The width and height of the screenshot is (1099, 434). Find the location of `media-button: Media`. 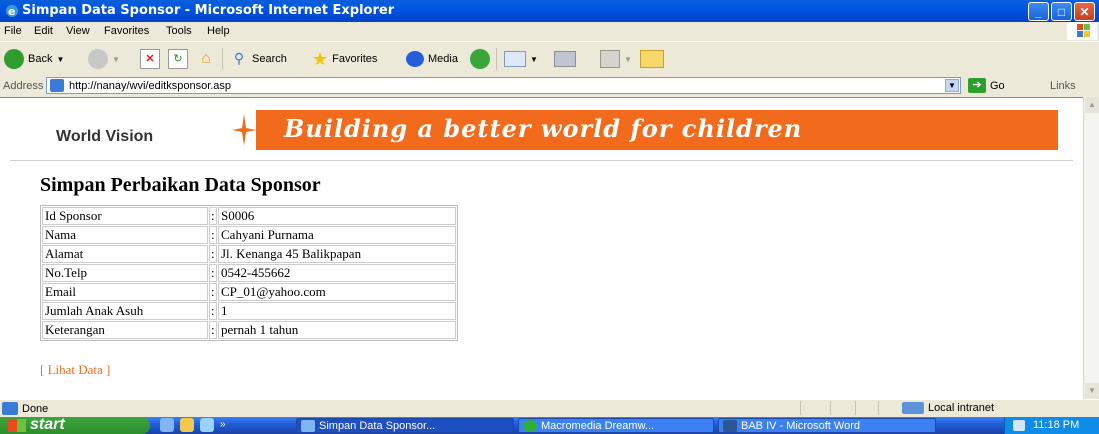

media-button: Media is located at coordinates (432, 59).